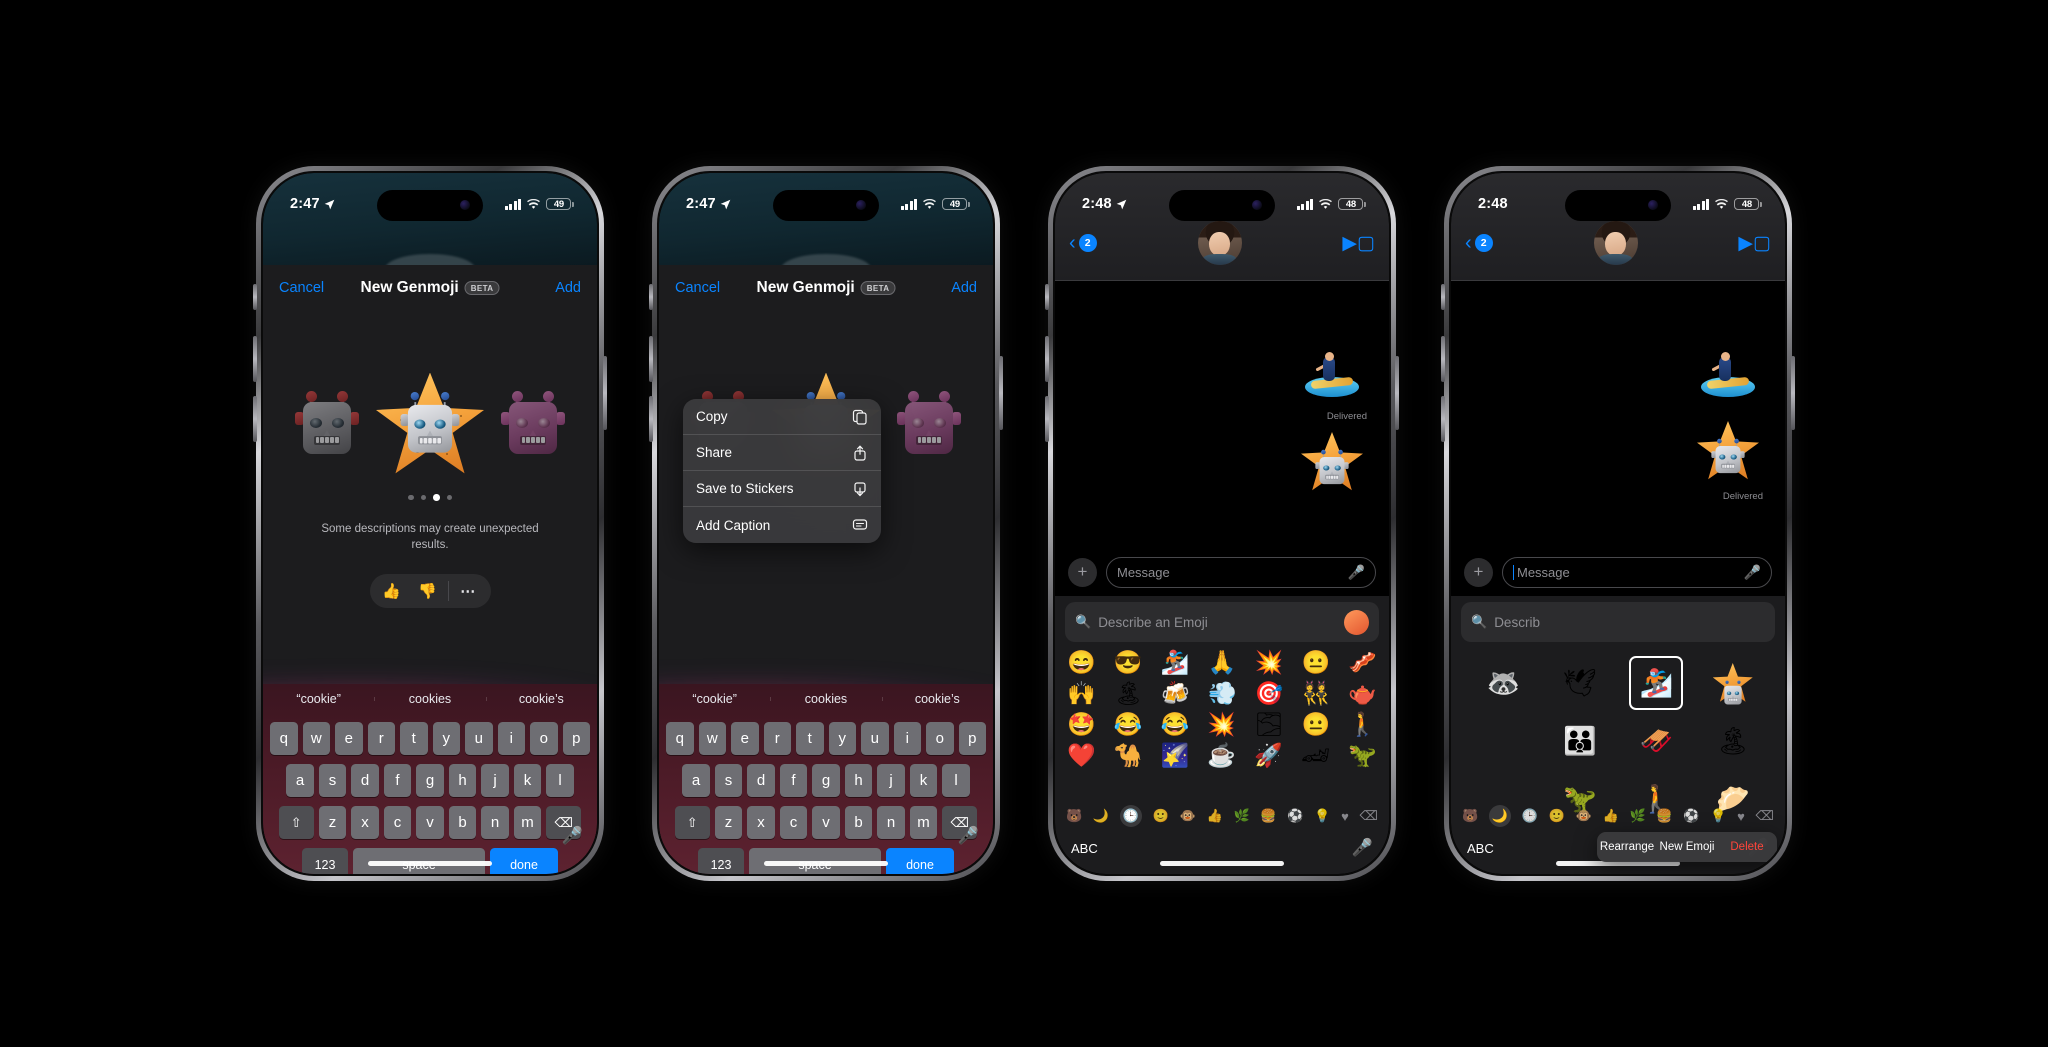 The width and height of the screenshot is (2048, 1047). I want to click on key-d: d, so click(761, 780).